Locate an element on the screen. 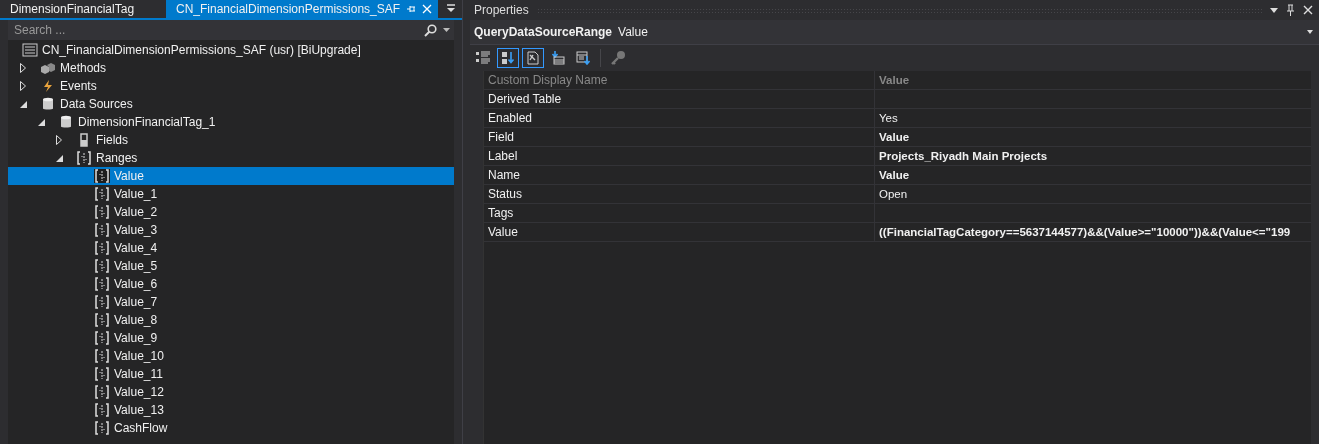 This screenshot has height=444, width=1319. tree-item: Value_5 is located at coordinates (231, 266).